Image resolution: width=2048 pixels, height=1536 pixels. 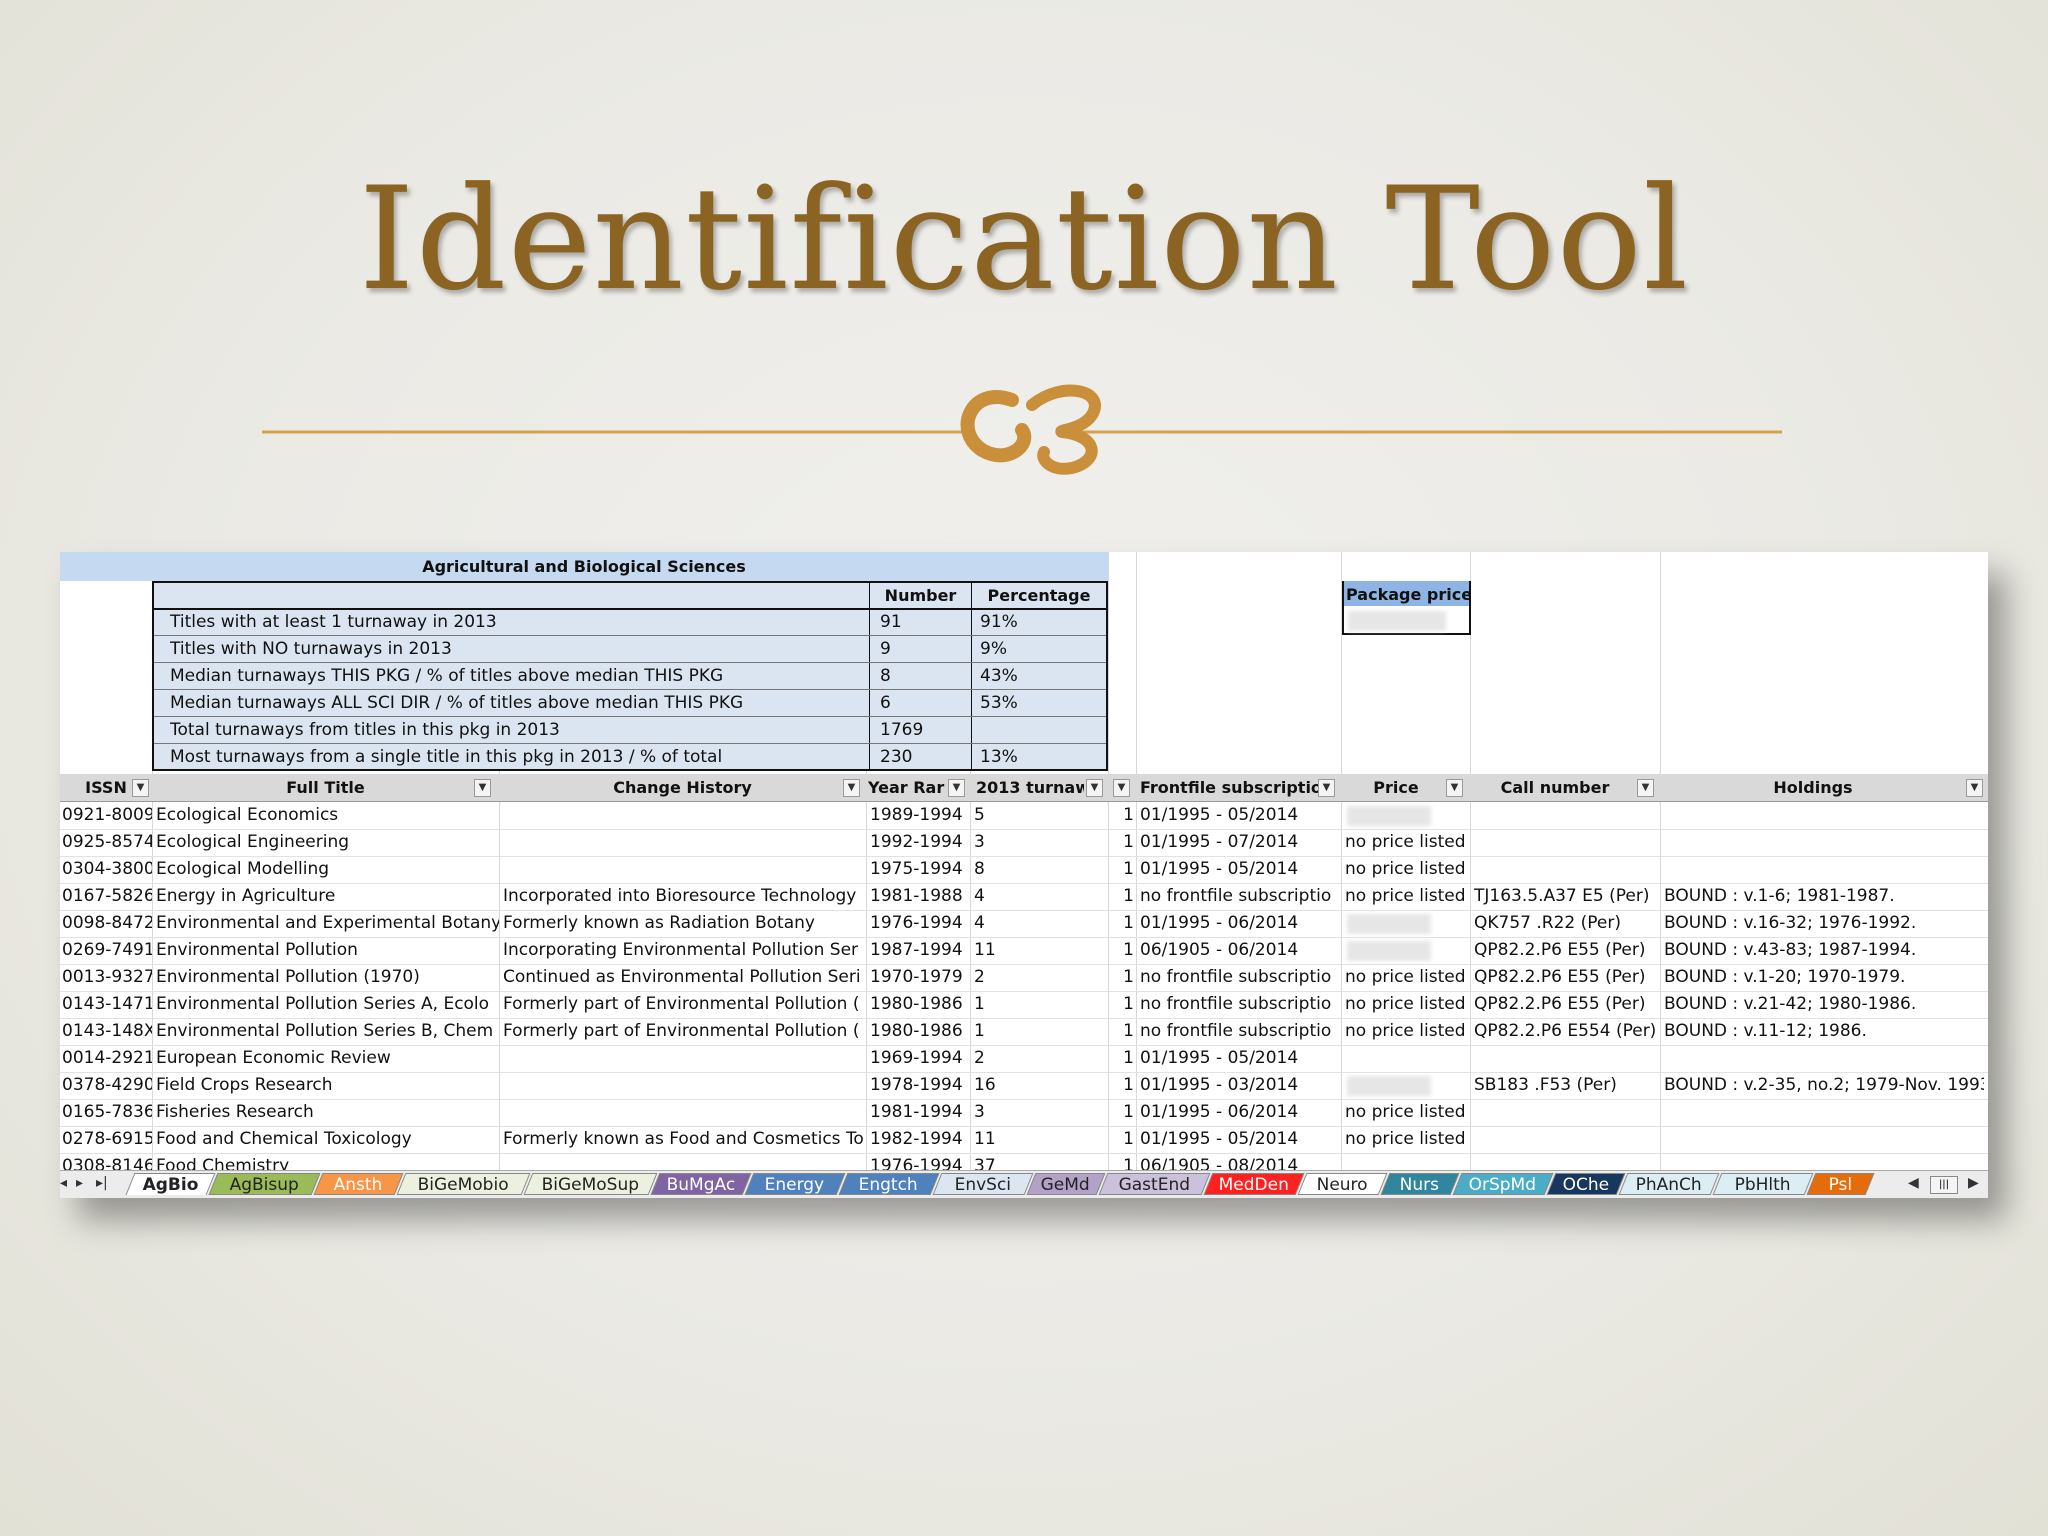 I want to click on table-cell: QK757 .R22 (Per), so click(x=1567, y=923).